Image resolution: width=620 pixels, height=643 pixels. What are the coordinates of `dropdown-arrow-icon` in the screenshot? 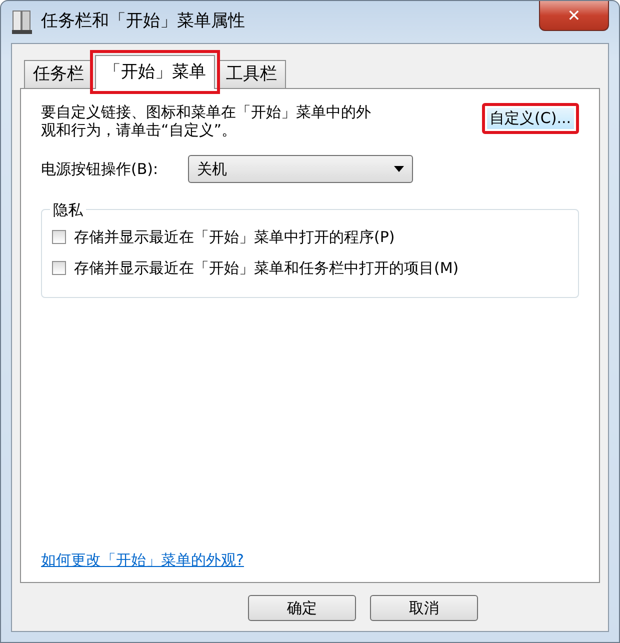 It's located at (399, 169).